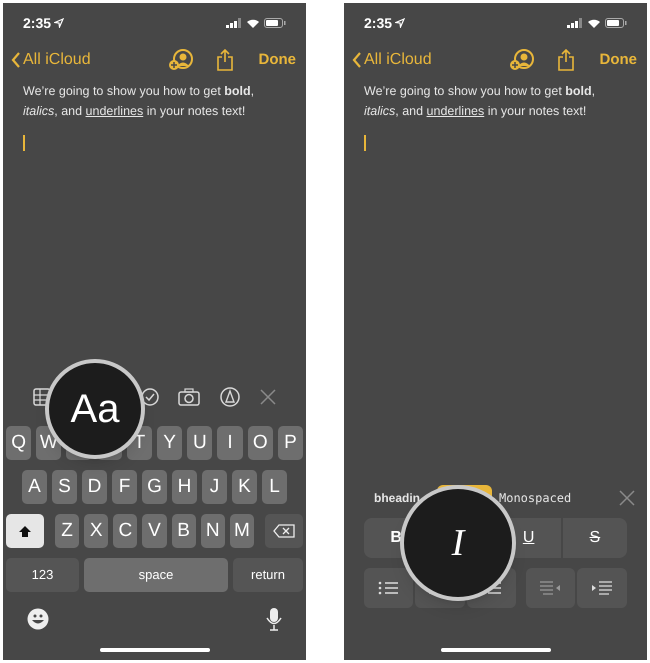 The image size is (650, 663). I want to click on key: D, so click(94, 487).